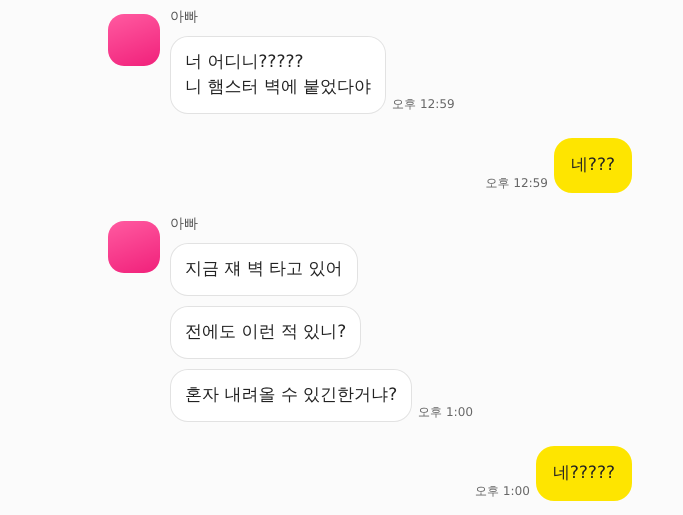  Describe the element at coordinates (291, 395) in the screenshot. I see `message-bubble: 혼자 내려올 수 있긴한거냐?` at that location.